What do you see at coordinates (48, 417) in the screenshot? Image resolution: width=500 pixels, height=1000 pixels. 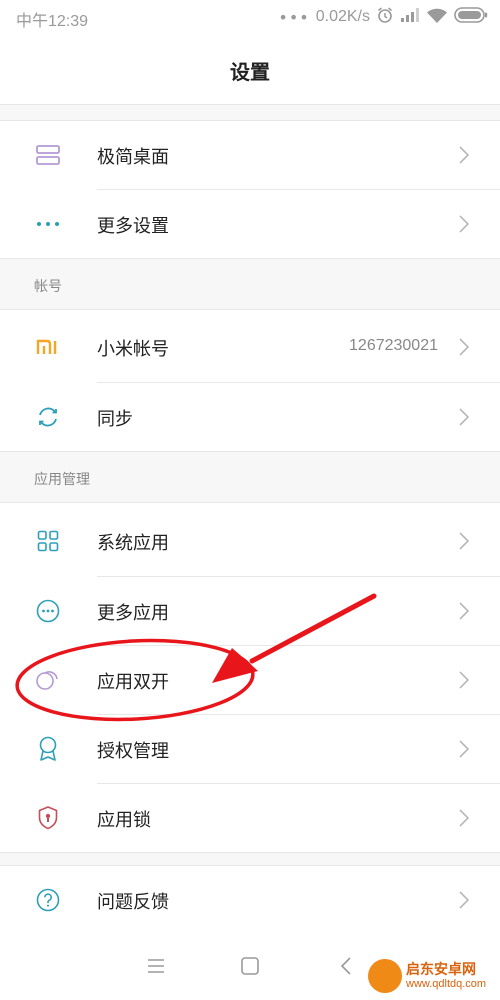 I see `sync-icon` at bounding box center [48, 417].